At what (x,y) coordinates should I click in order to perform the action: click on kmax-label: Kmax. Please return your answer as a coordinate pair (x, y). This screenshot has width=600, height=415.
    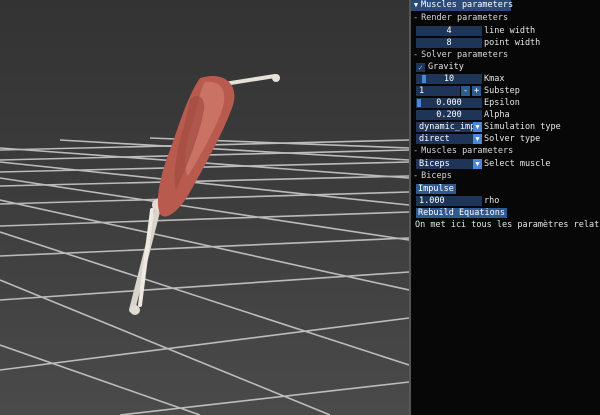
    Looking at the image, I should click on (494, 79).